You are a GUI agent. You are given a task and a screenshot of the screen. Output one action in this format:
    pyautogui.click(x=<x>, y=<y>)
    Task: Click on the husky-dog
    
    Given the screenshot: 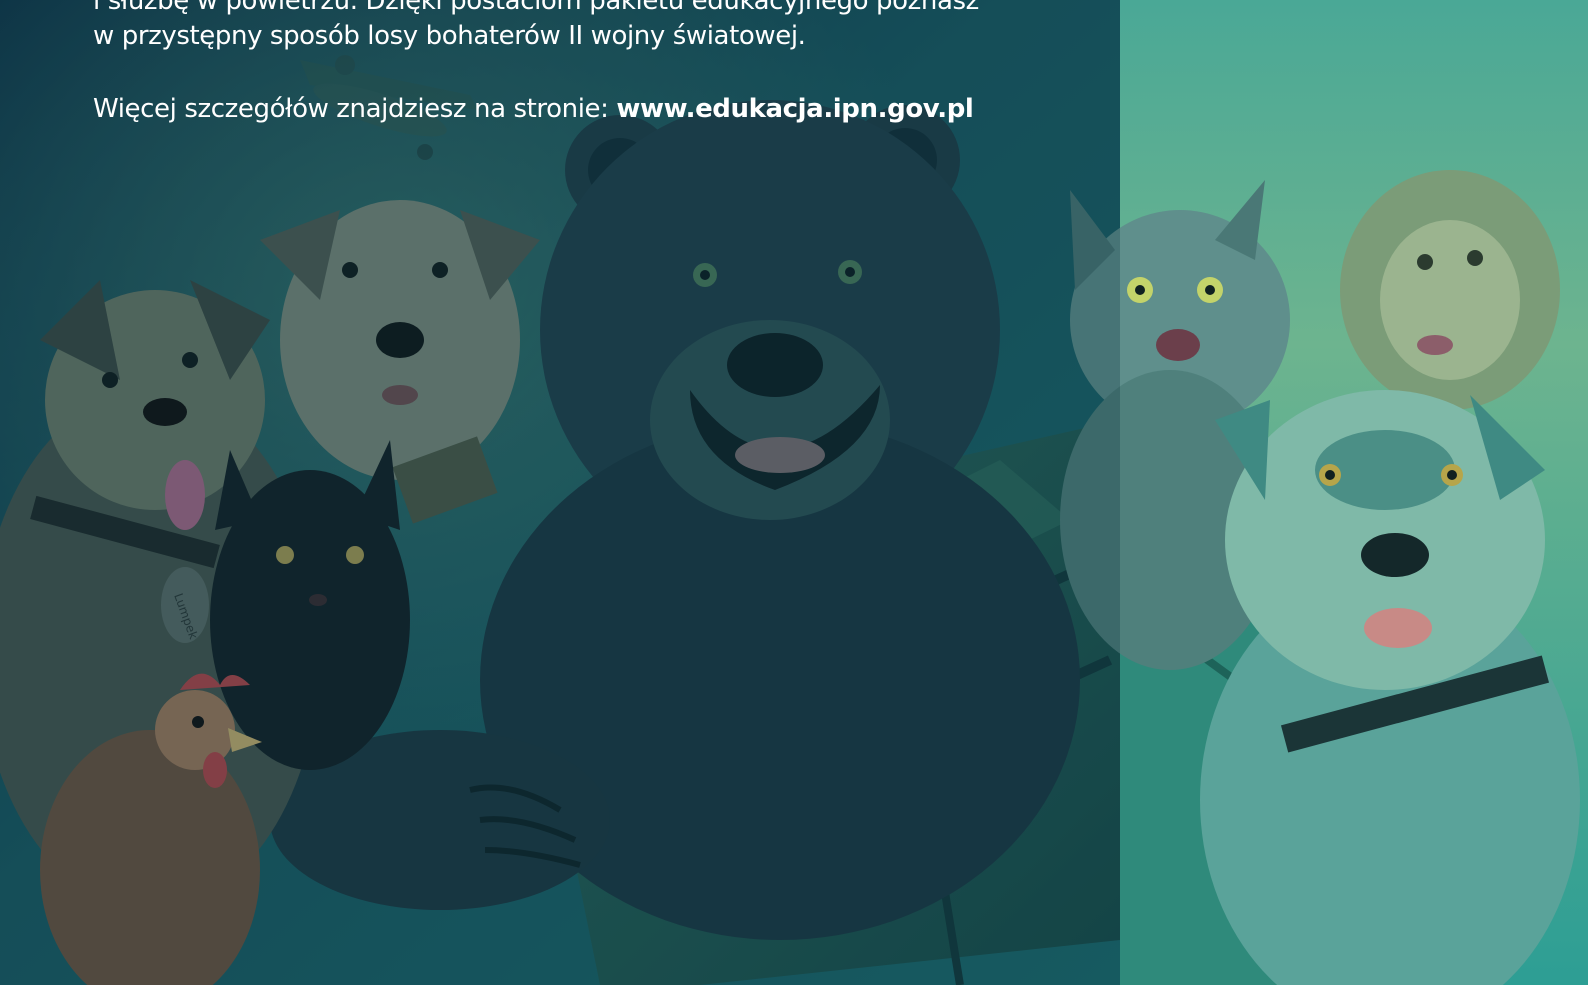 What is the action you would take?
    pyautogui.click(x=1390, y=687)
    